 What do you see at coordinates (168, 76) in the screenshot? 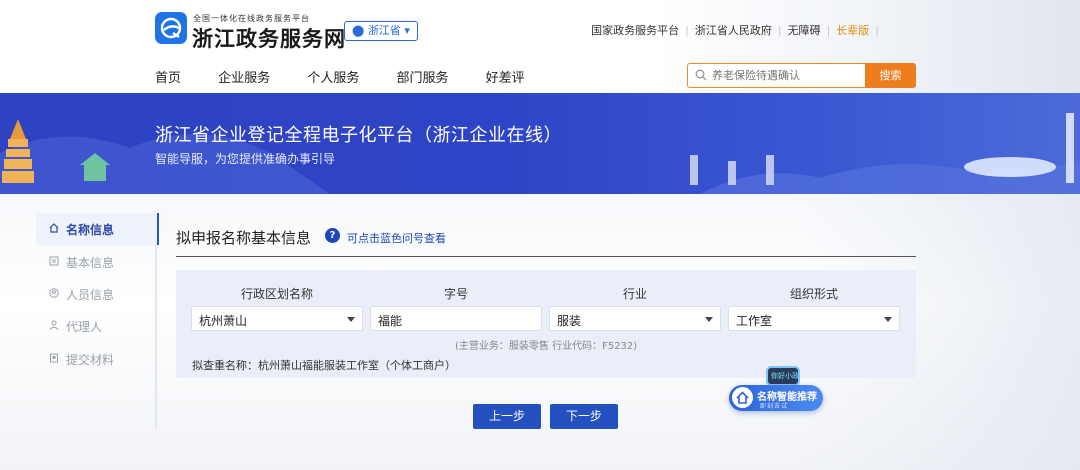
I see `nav-home: 首页` at bounding box center [168, 76].